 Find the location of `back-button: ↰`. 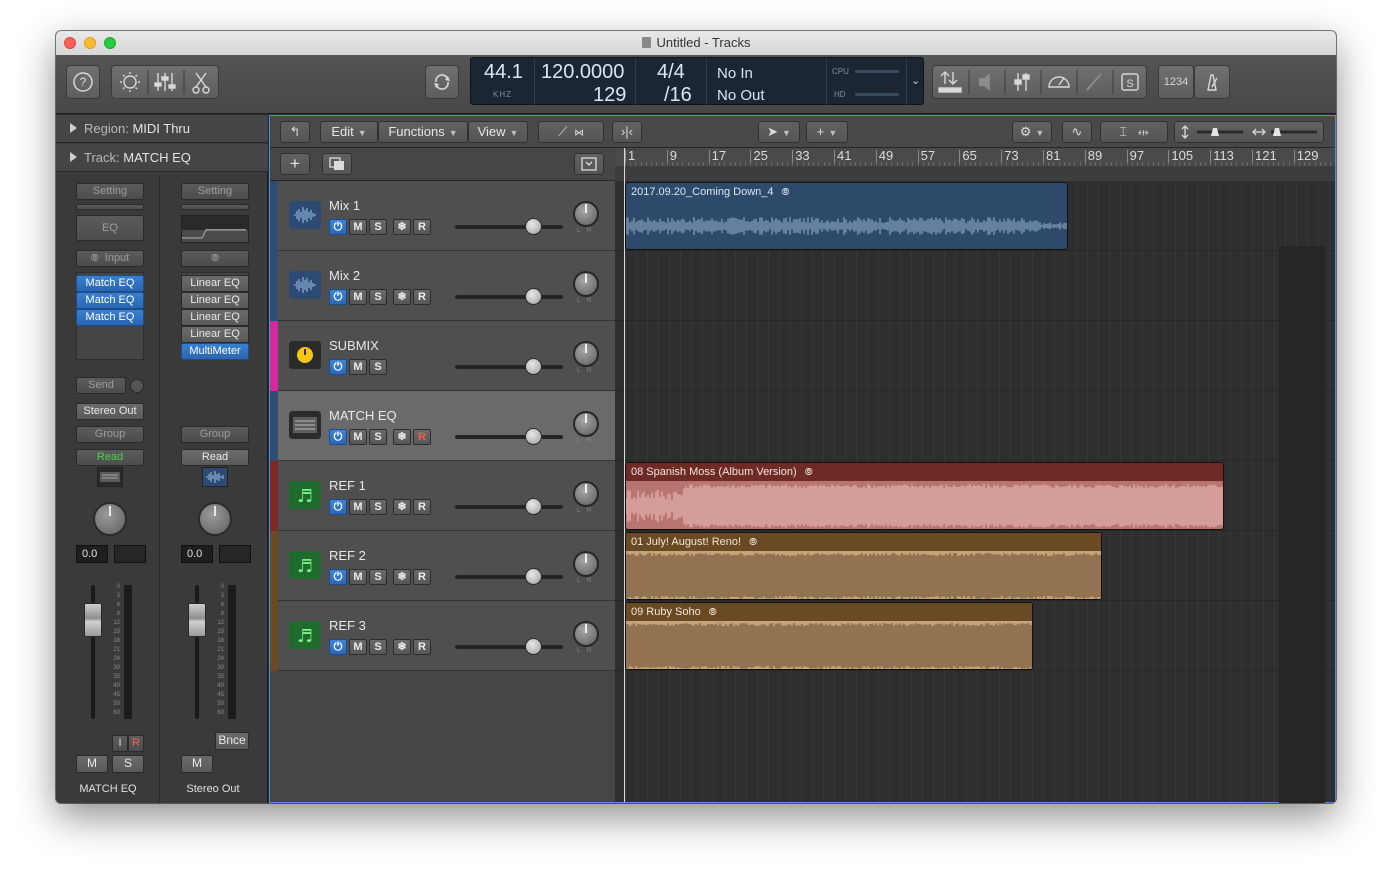

back-button: ↰ is located at coordinates (295, 132).